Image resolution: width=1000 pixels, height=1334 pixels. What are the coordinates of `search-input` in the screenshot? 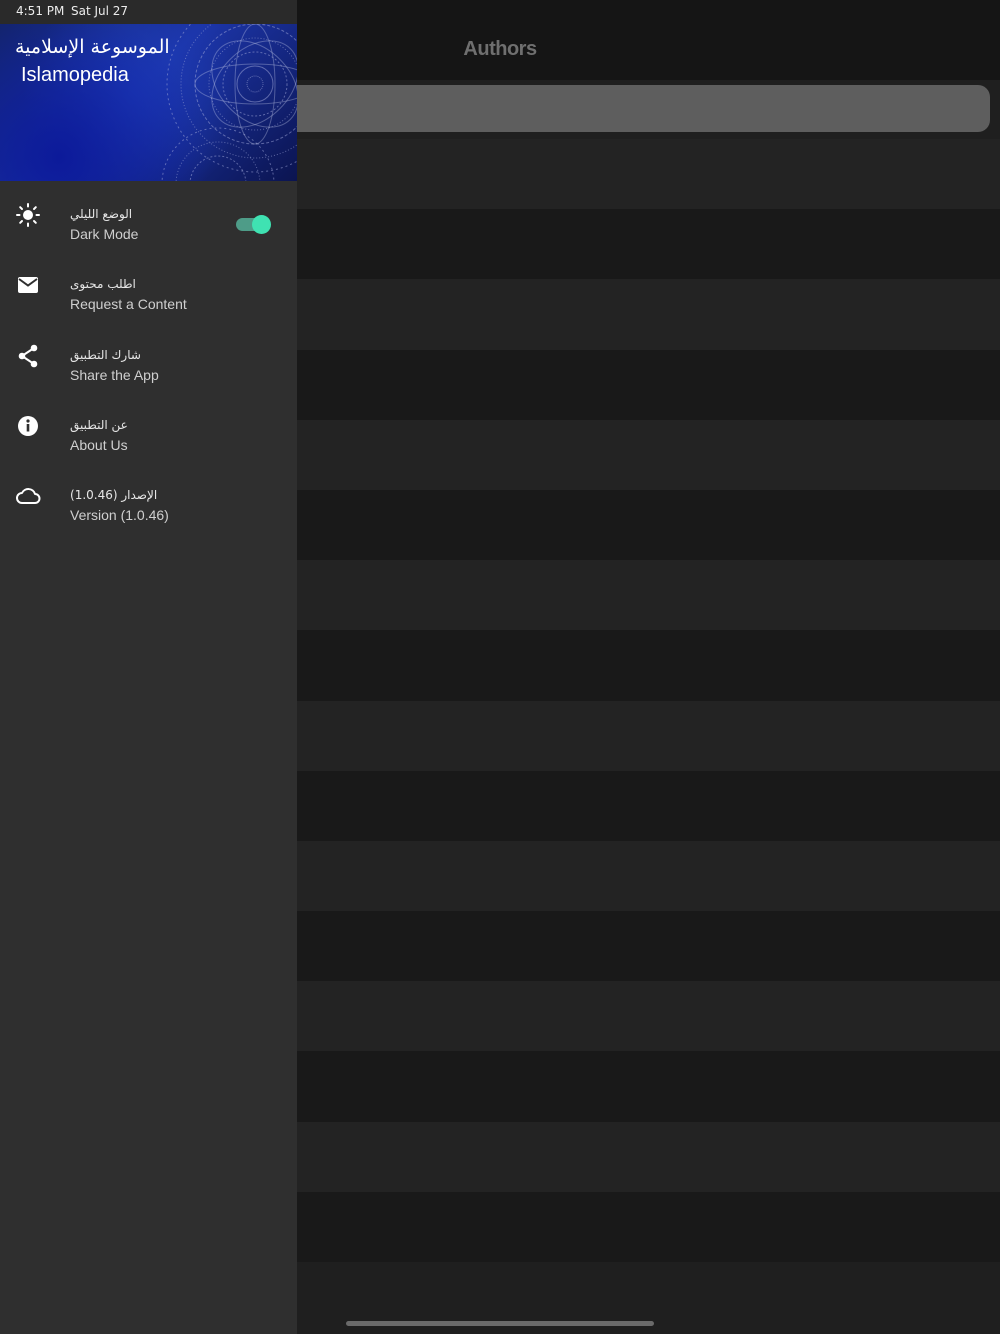 It's located at (625, 108).